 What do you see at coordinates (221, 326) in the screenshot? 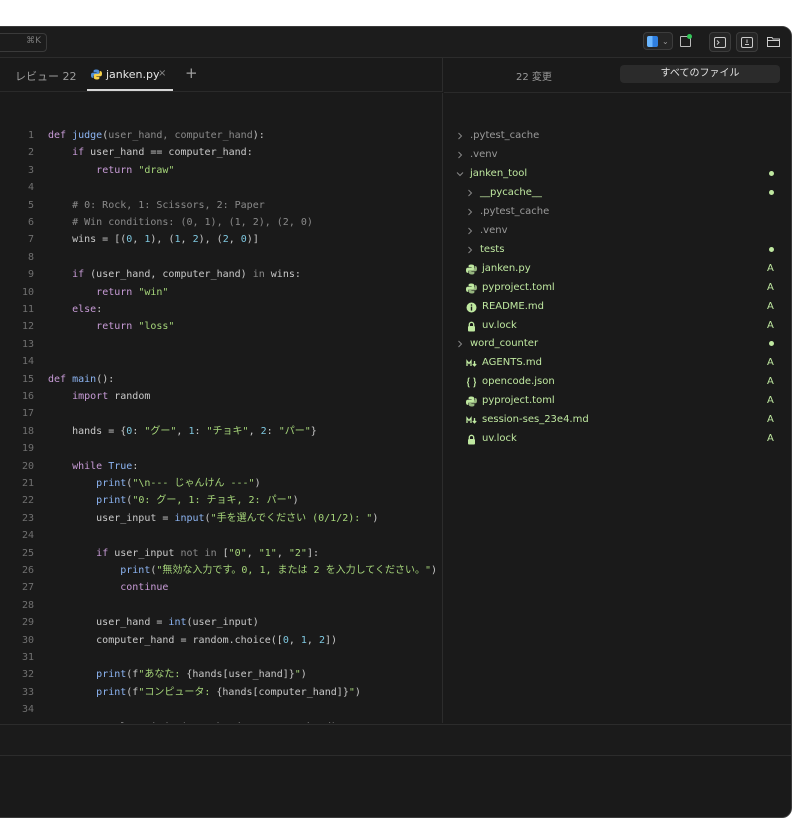
I see `code-line: 12 return "loss"` at bounding box center [221, 326].